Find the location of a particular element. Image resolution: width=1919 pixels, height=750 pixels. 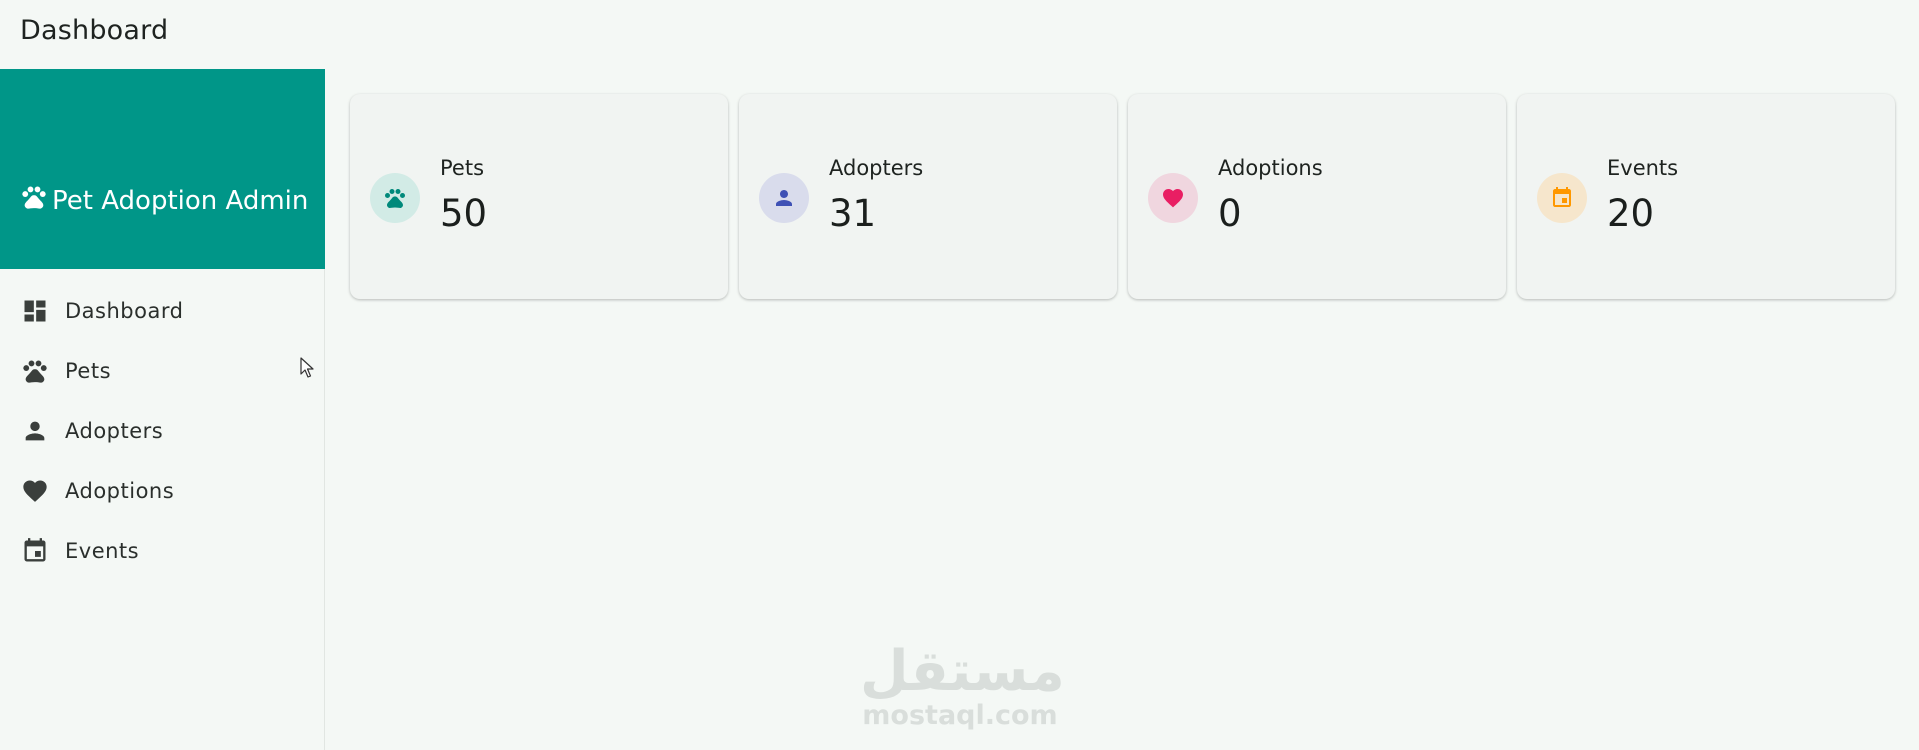

app-bar: Dashboard is located at coordinates (959, 34).